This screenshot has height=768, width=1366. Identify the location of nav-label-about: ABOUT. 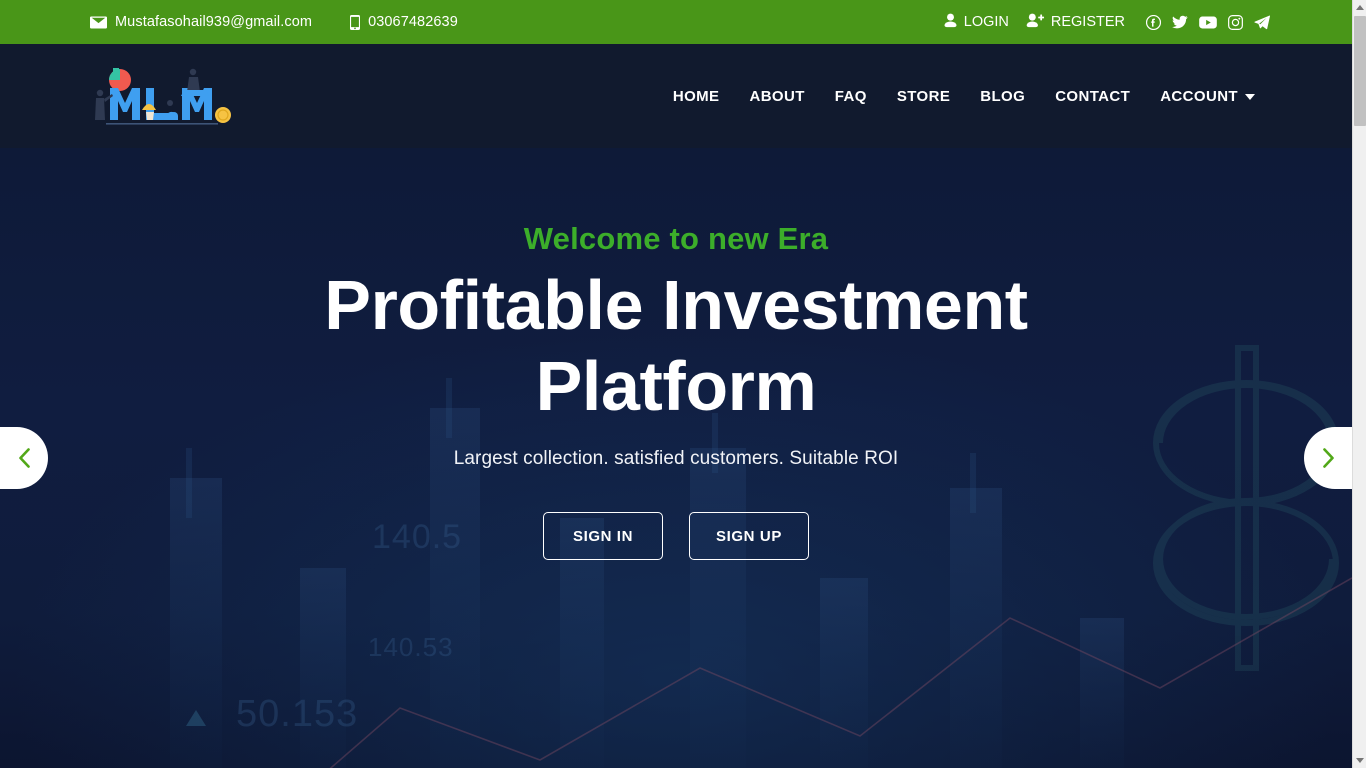
(777, 96).